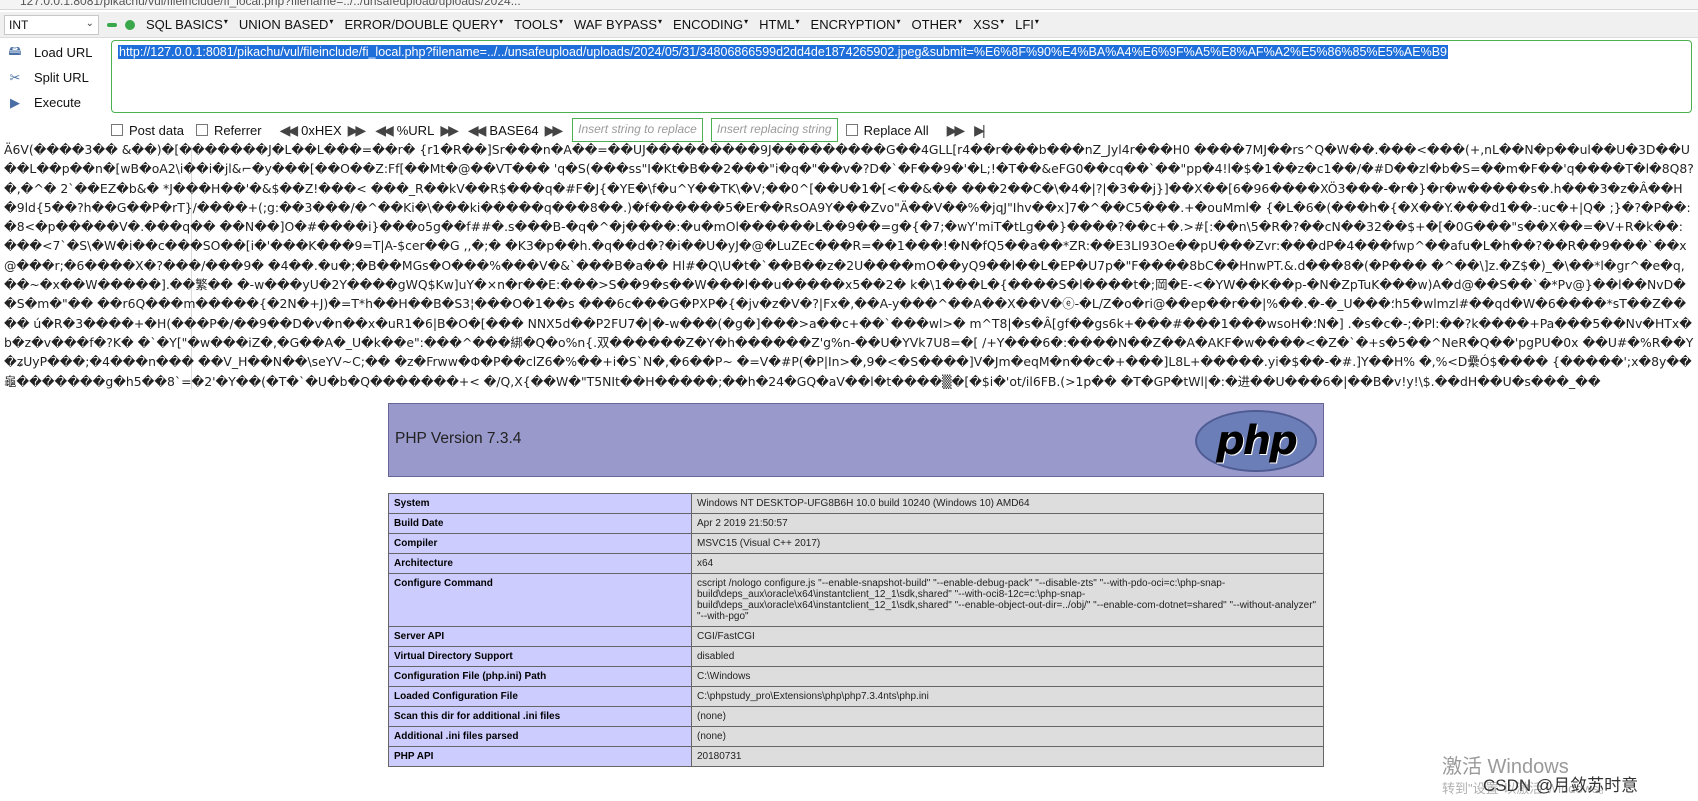 Image resolution: width=1698 pixels, height=801 pixels. What do you see at coordinates (540, 543) in the screenshot?
I see `phpinfo-key: Compiler` at bounding box center [540, 543].